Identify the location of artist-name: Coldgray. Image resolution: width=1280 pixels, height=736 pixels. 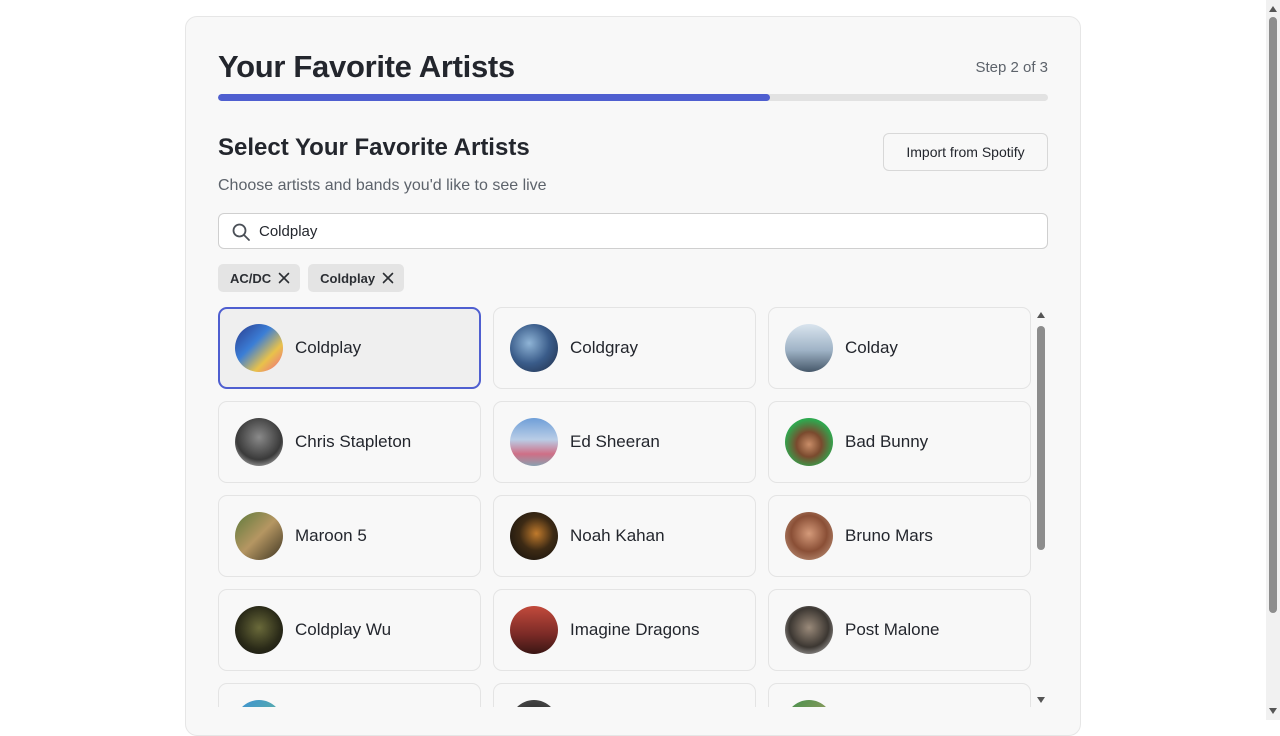
(604, 347).